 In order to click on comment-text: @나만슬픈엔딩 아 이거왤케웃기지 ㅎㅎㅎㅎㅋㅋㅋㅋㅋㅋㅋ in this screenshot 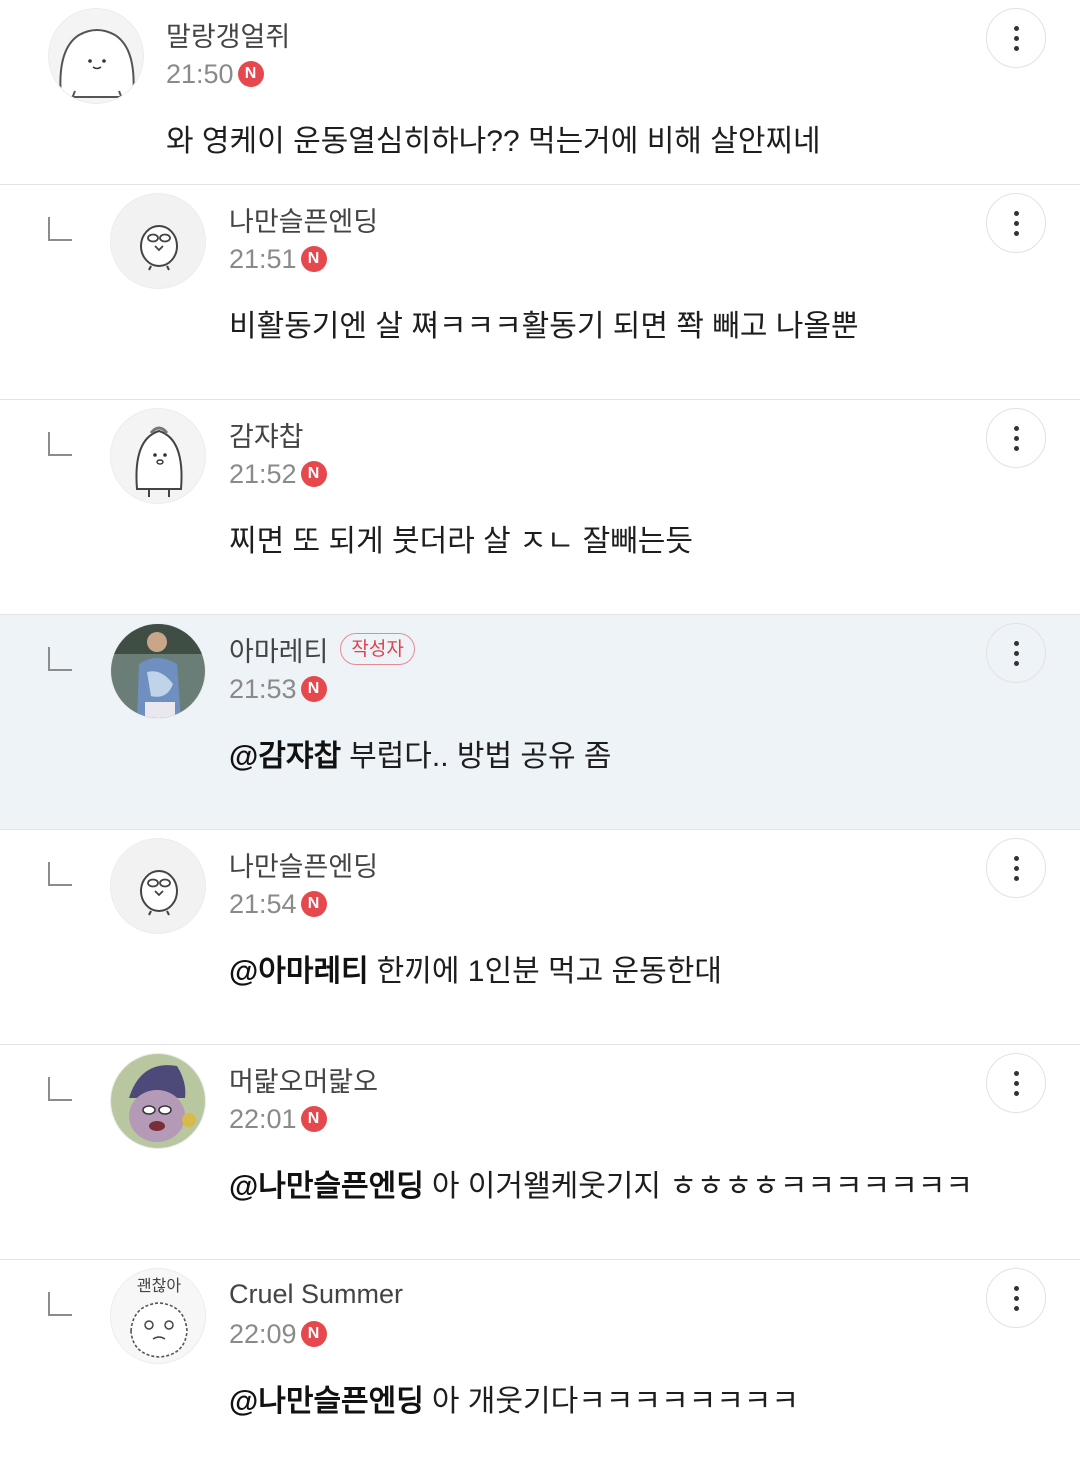, I will do `click(601, 1183)`.